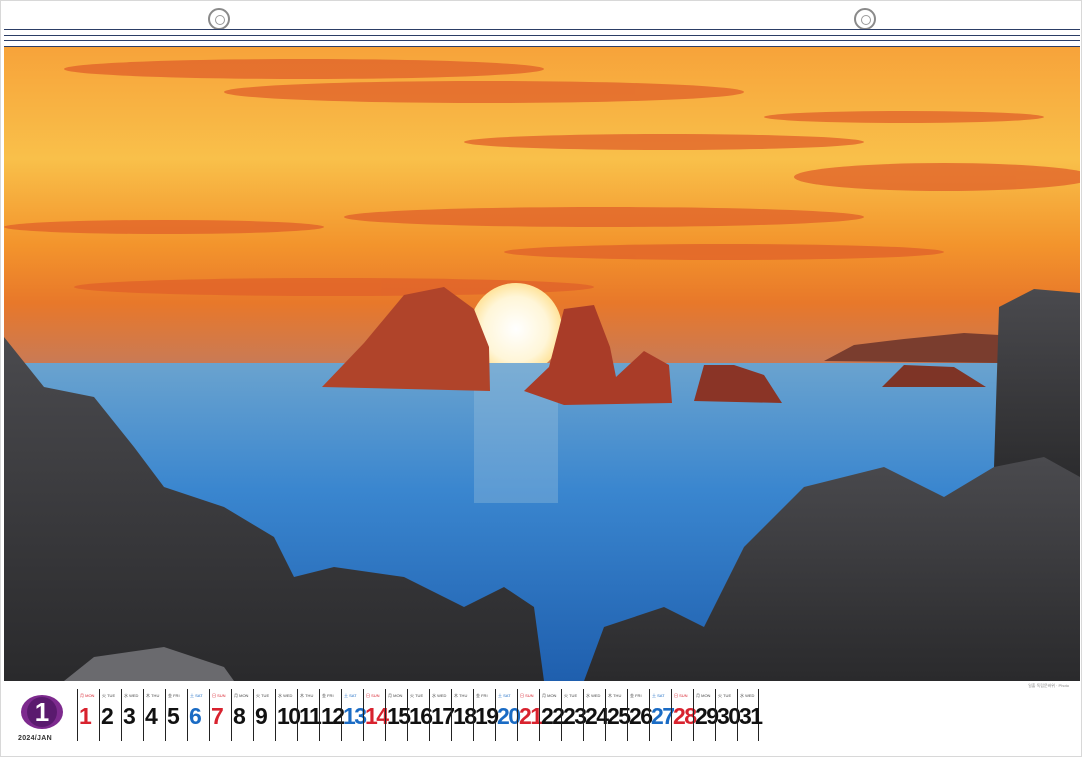  What do you see at coordinates (728, 715) in the screenshot?
I see `day-cell: 火 TUE 30` at bounding box center [728, 715].